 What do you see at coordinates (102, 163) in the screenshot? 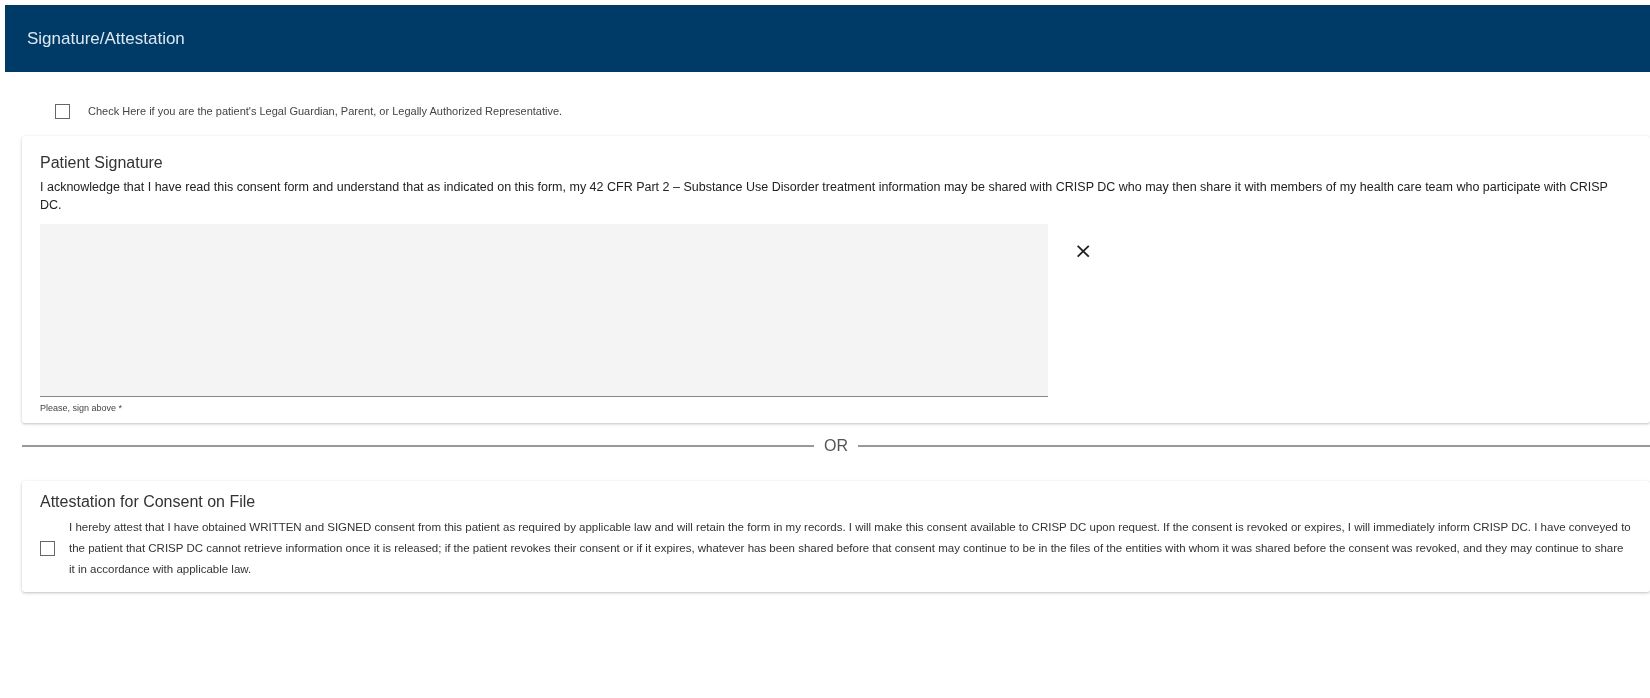
I see `card-title: Patient Signature` at bounding box center [102, 163].